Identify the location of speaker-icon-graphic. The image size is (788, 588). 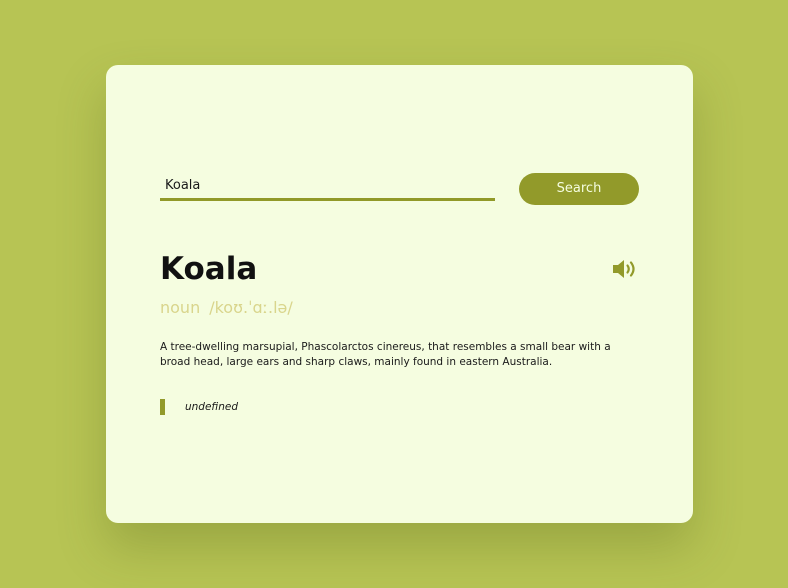
(624, 269).